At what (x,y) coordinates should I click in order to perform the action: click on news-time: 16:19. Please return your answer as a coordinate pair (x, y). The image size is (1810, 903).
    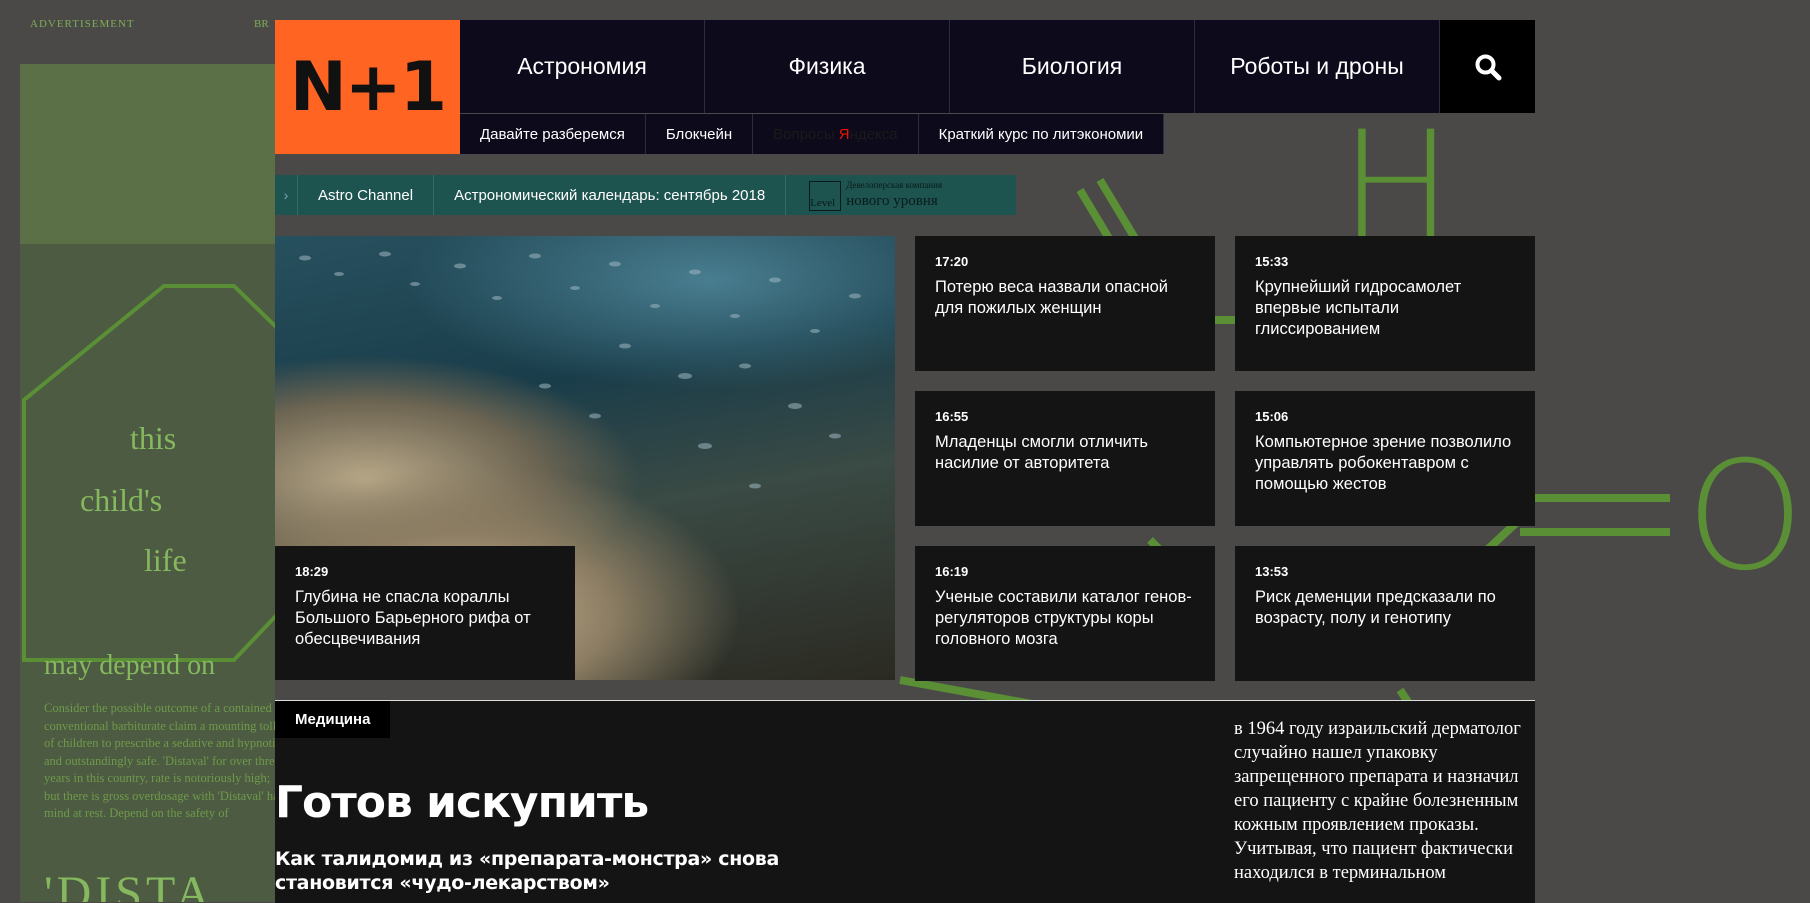
    Looking at the image, I should click on (952, 571).